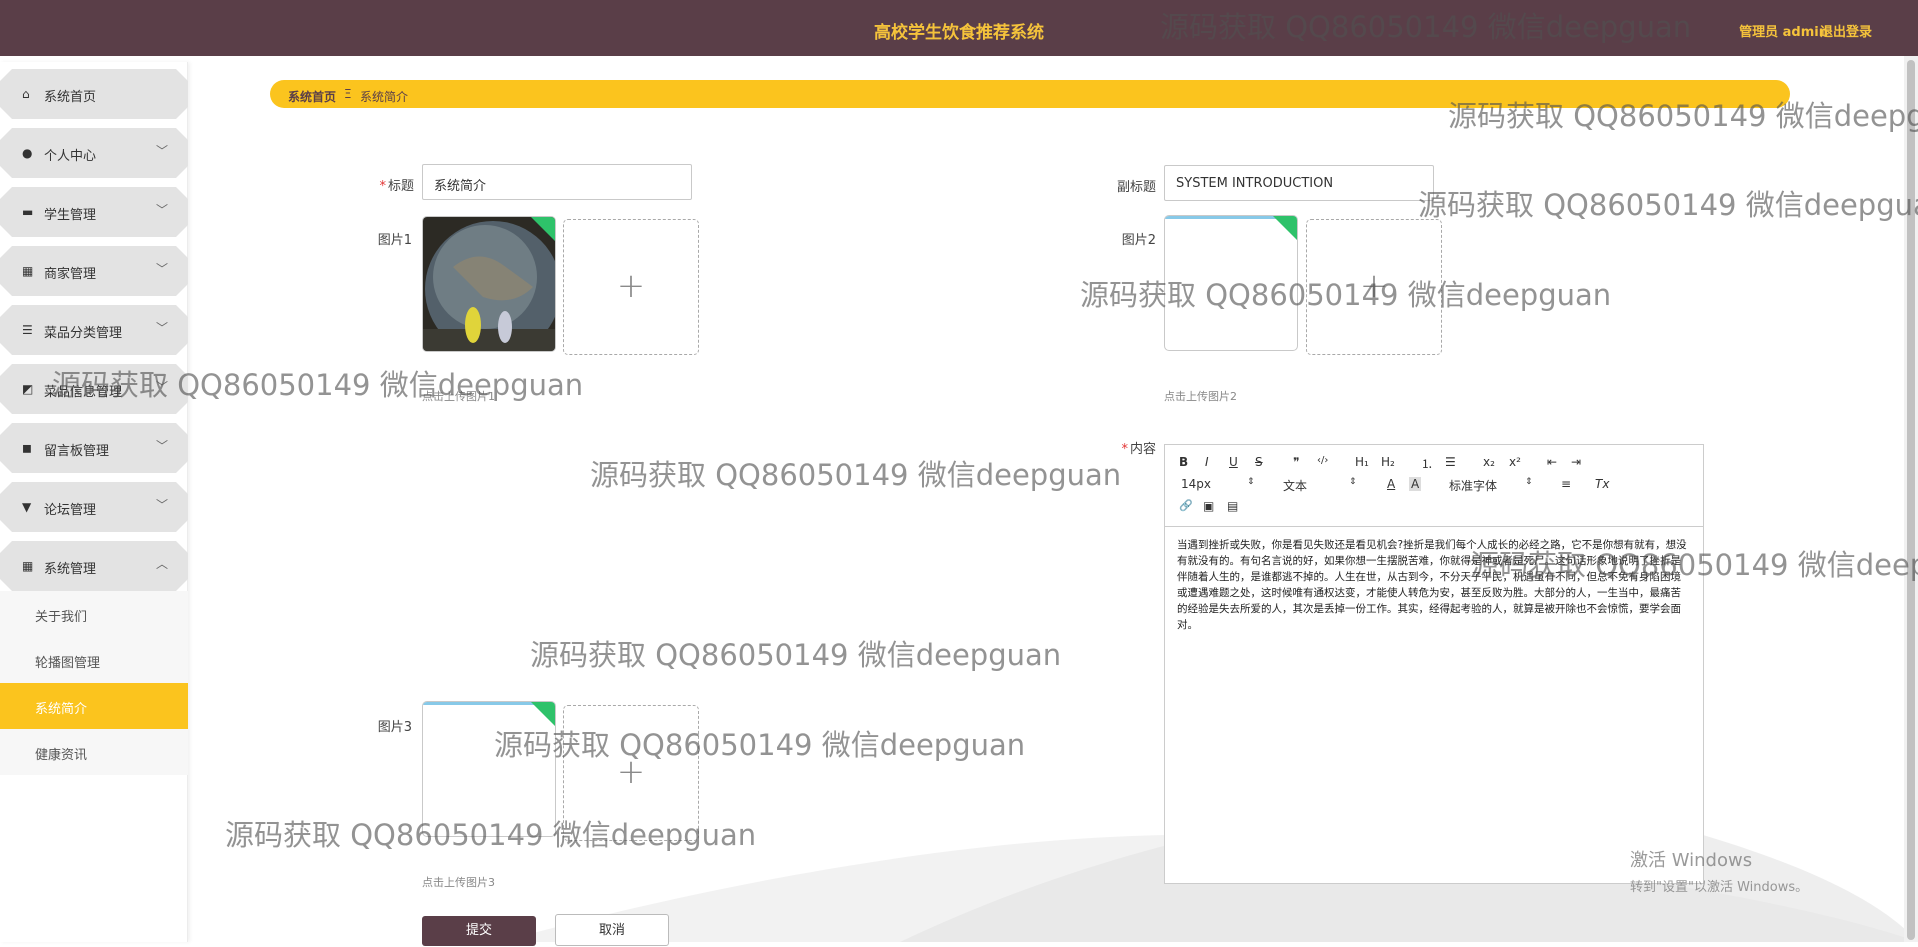  I want to click on sidebar-item-dish-info: ◩ 菜品信息管理 ﹀, so click(94, 389).